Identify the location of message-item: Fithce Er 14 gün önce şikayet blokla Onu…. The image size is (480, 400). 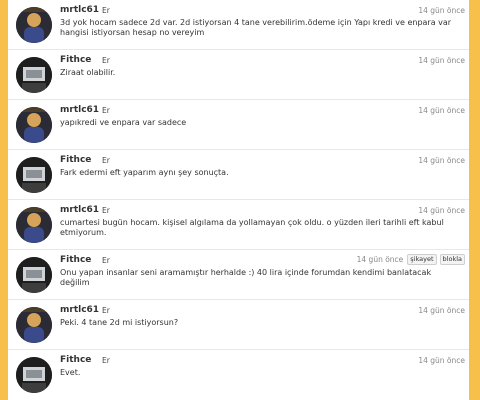
(238, 275).